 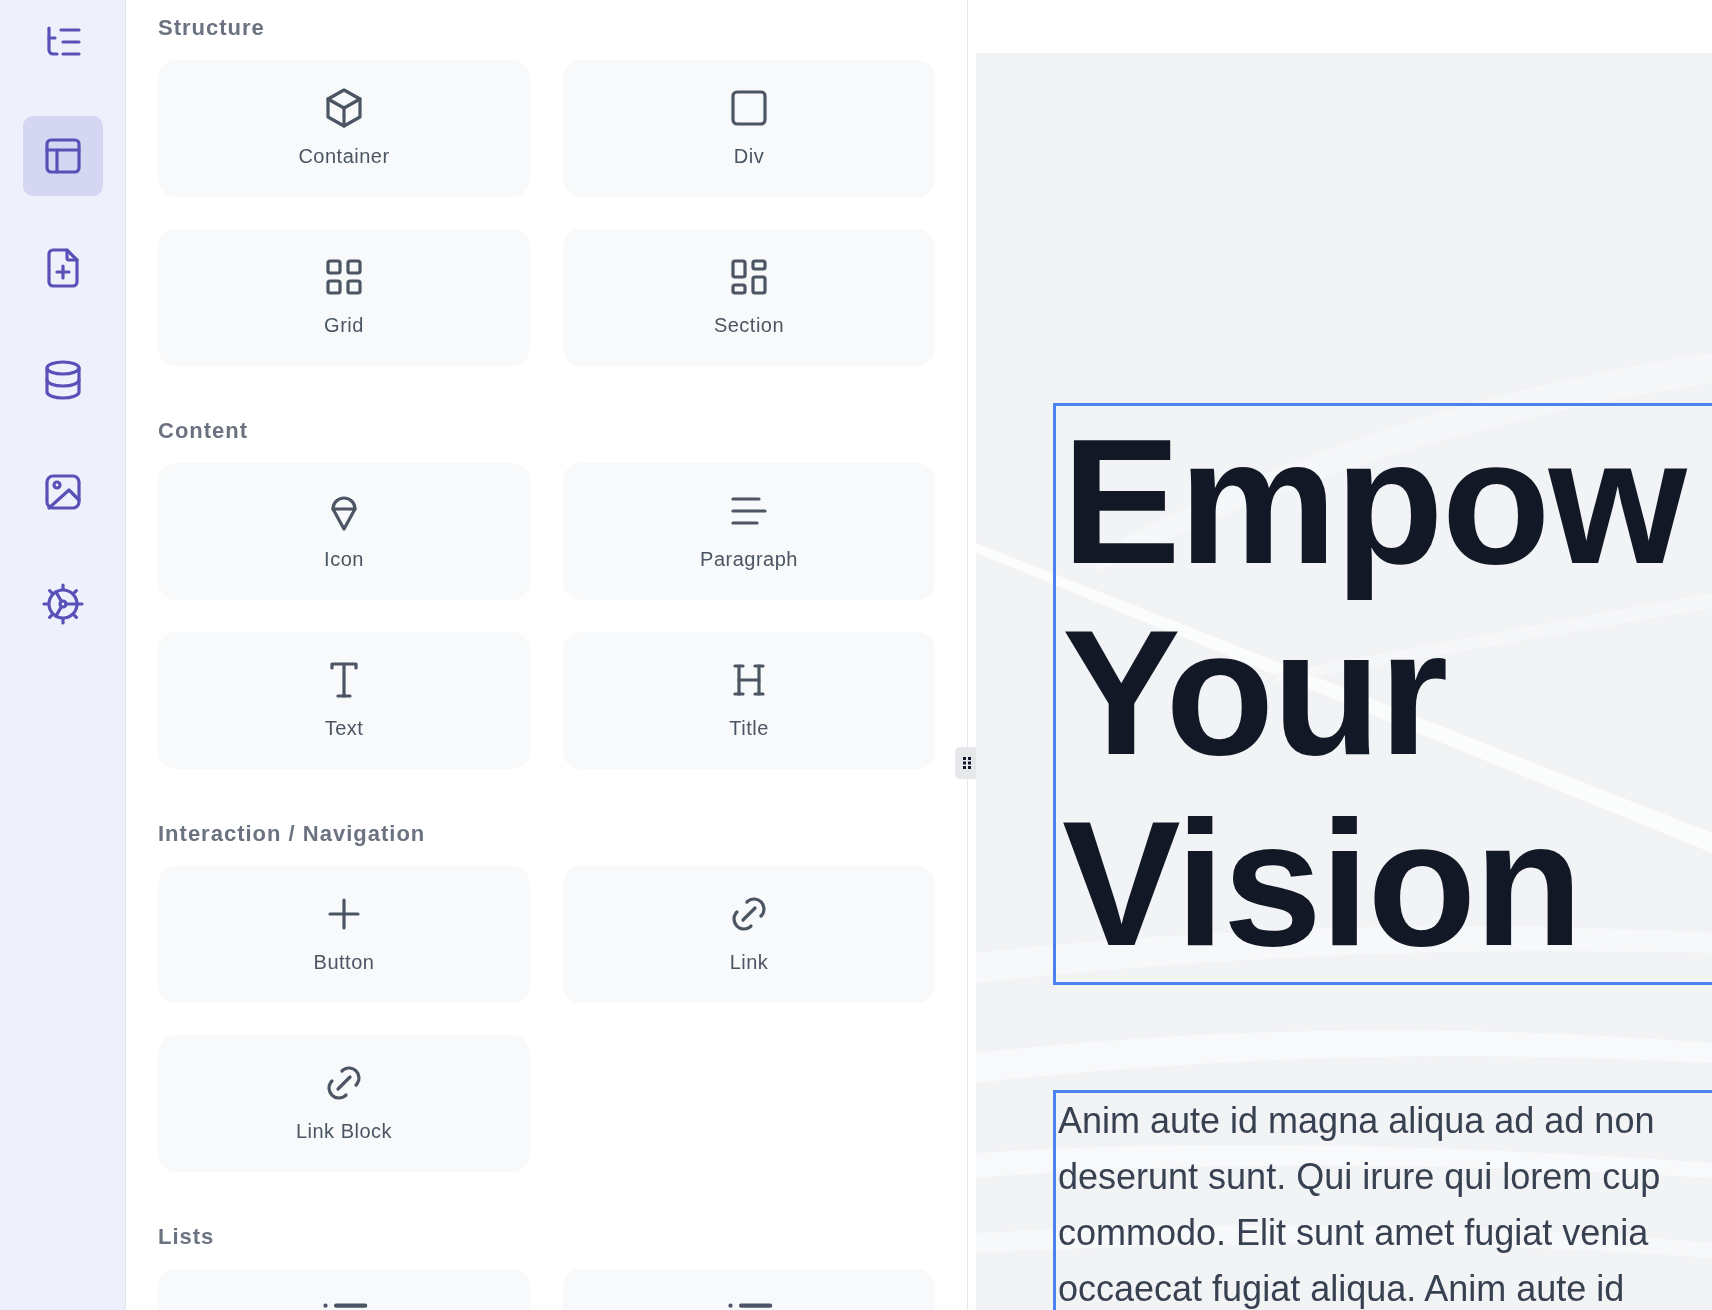 I want to click on section-title: Content, so click(x=204, y=431).